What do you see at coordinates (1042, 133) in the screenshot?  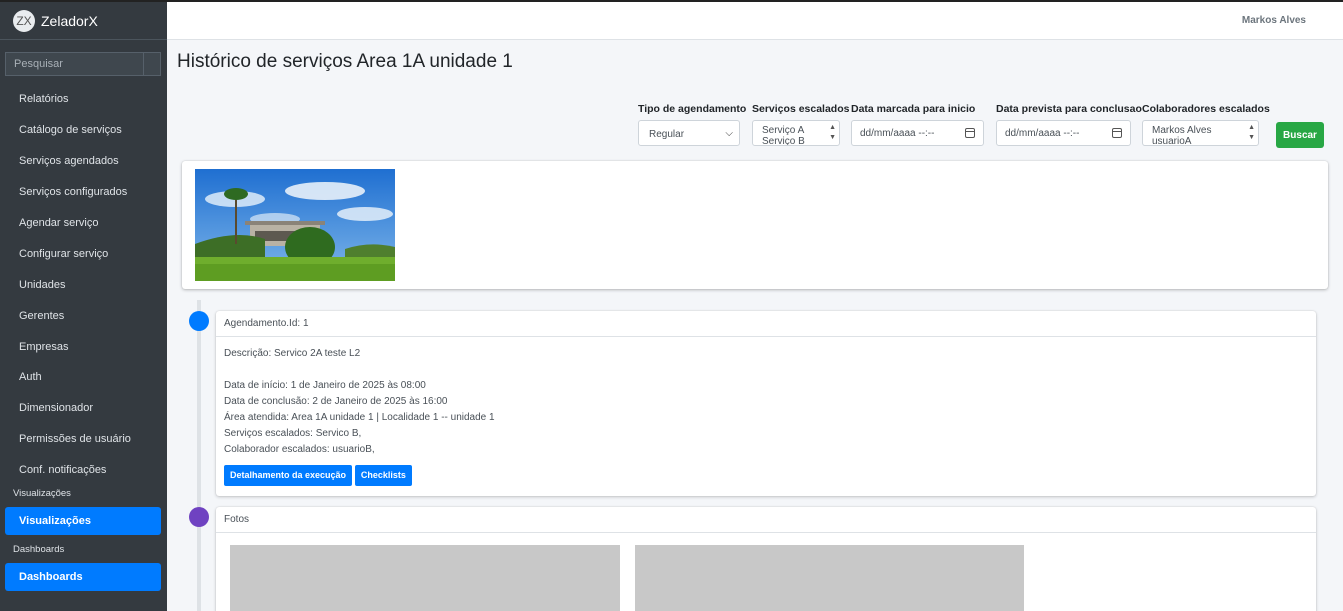 I see `data-fim-placeholder: dd/mm/aaaa --:--` at bounding box center [1042, 133].